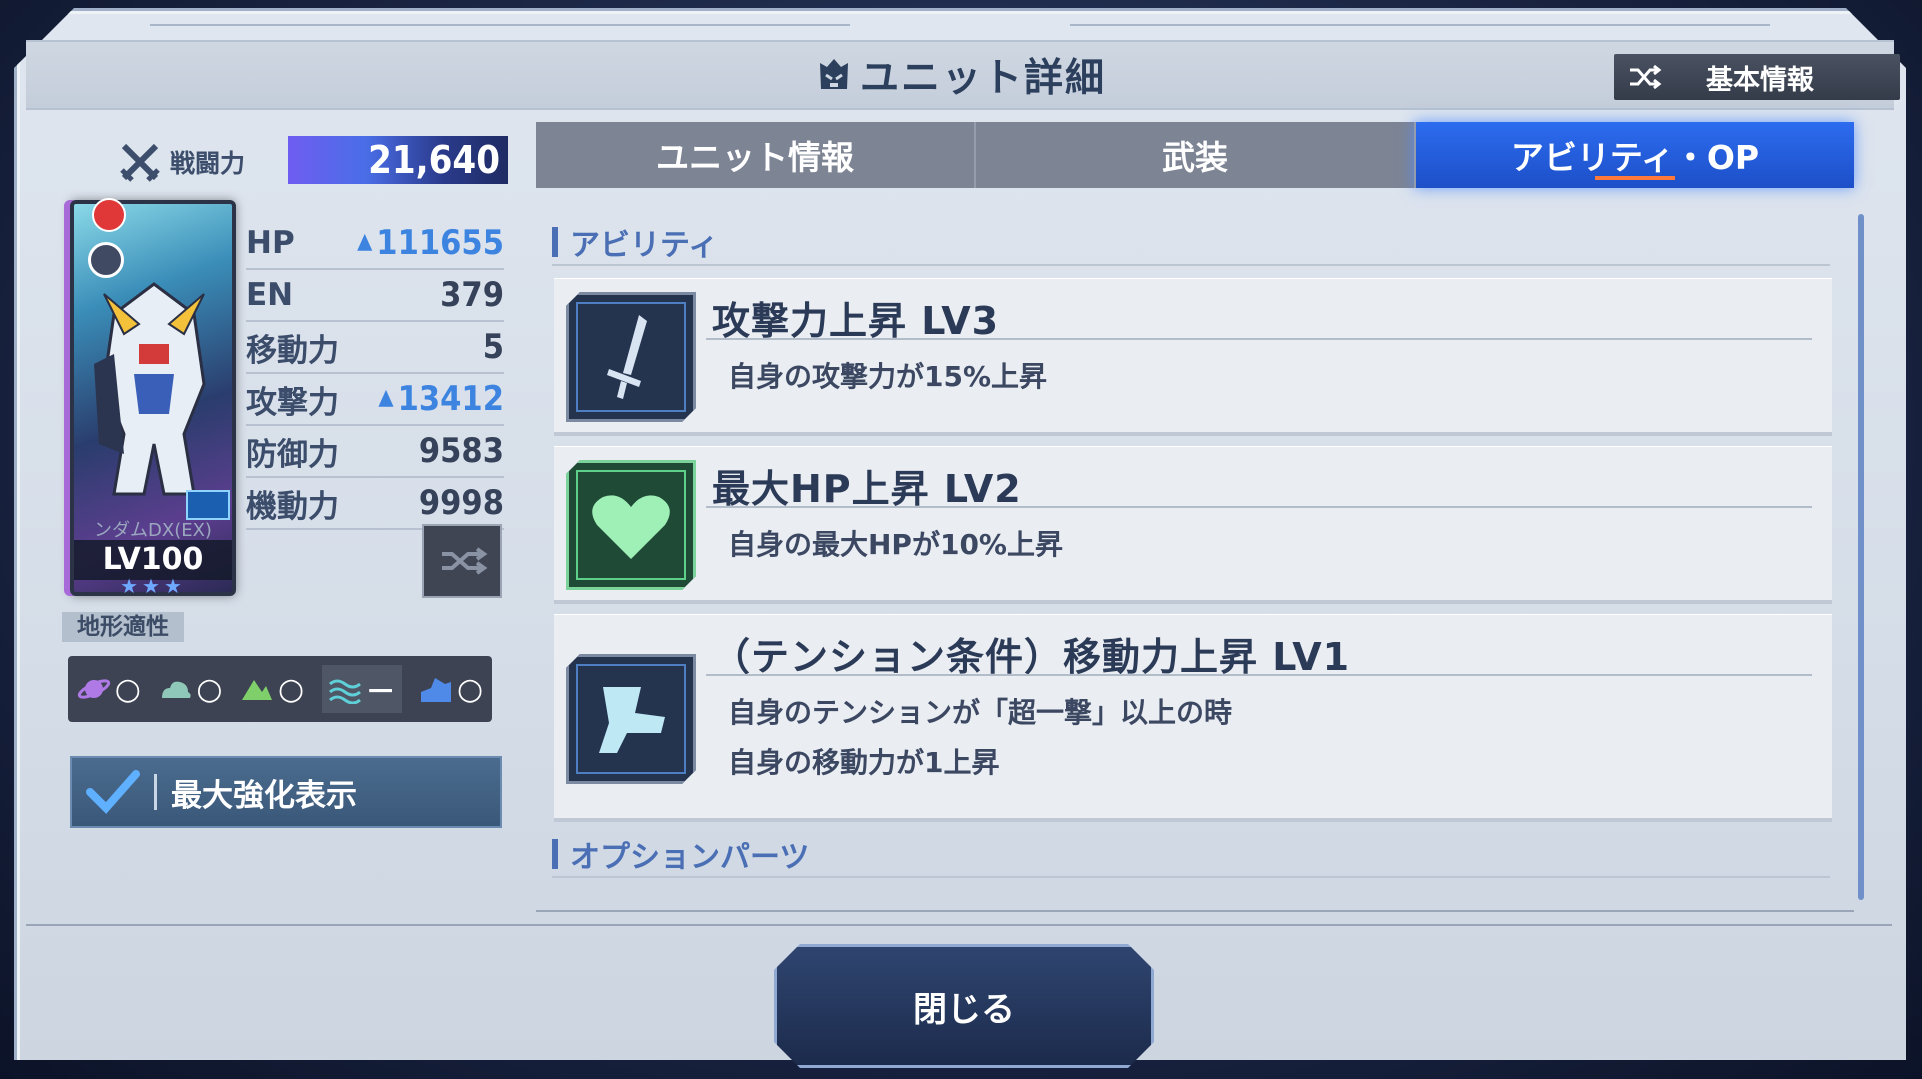  What do you see at coordinates (864, 762) in the screenshot?
I see `ability-desc: 自身の移動力が1上昇` at bounding box center [864, 762].